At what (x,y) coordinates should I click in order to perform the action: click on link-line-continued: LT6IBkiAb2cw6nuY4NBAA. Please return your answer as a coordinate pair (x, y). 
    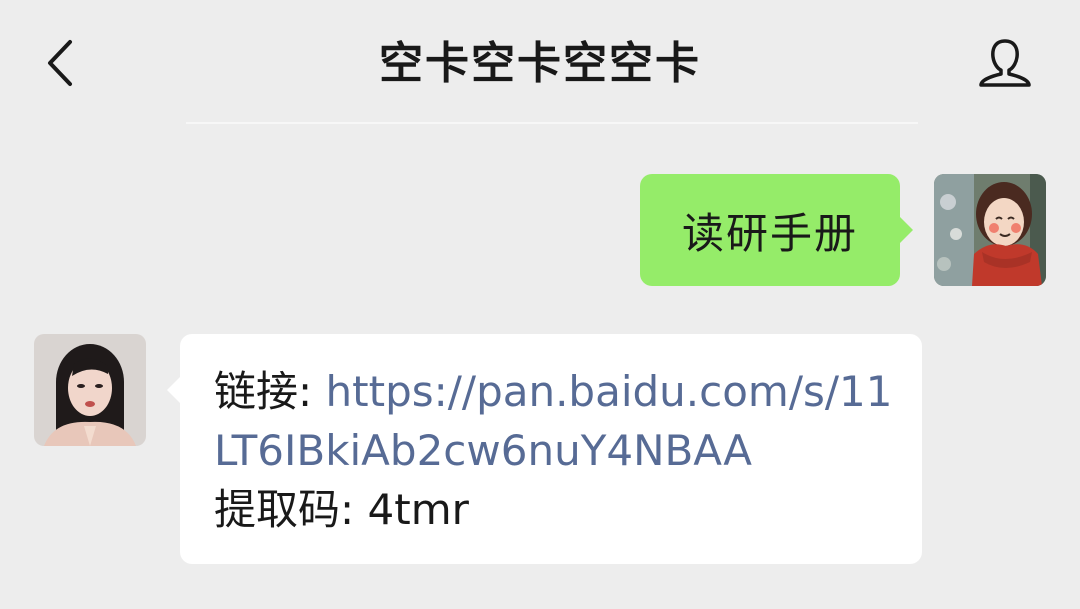
    Looking at the image, I should click on (553, 450).